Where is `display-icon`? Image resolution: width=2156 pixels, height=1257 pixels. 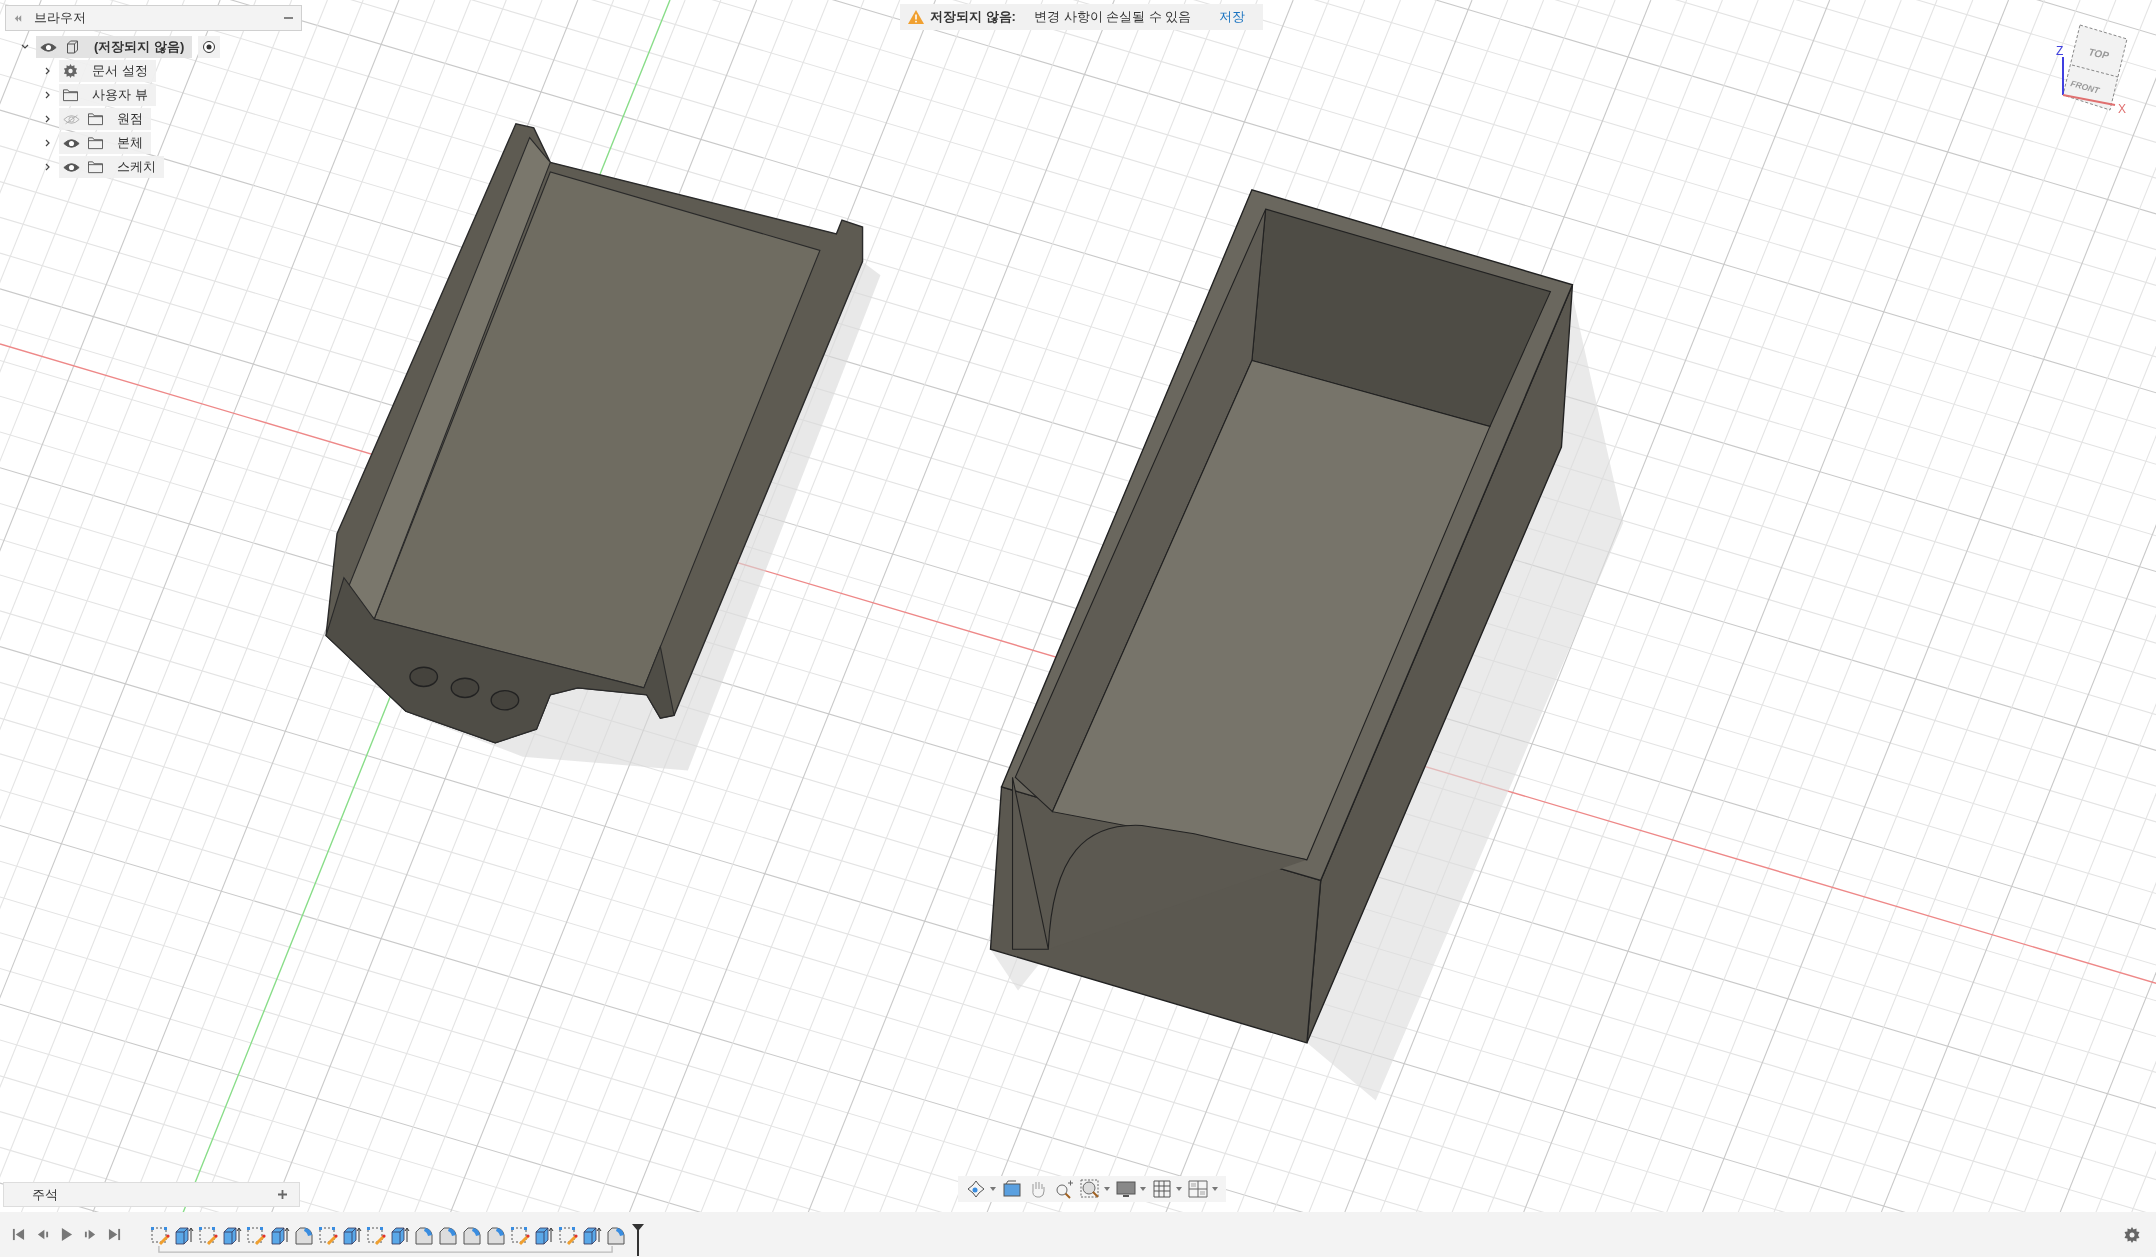
display-icon is located at coordinates (1126, 1189).